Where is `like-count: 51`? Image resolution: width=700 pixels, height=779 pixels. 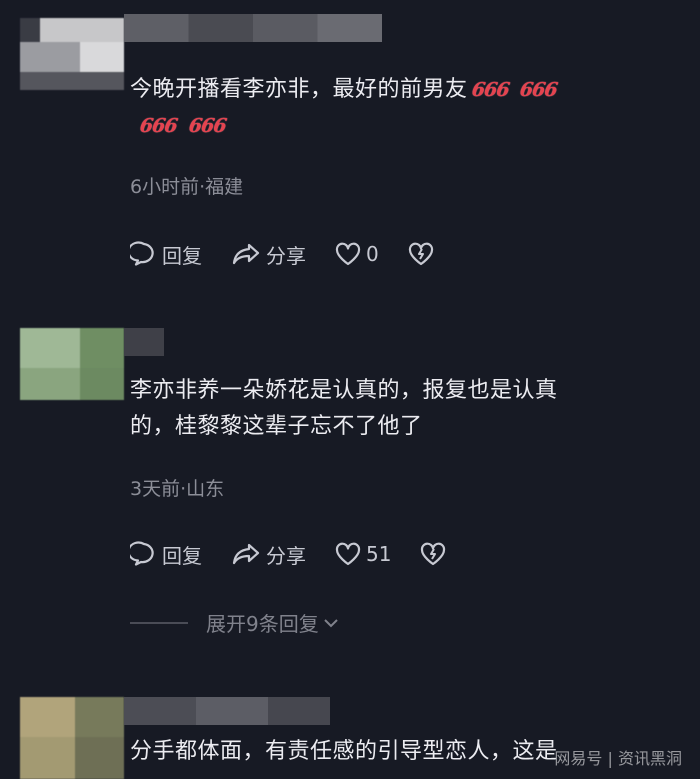 like-count: 51 is located at coordinates (379, 554).